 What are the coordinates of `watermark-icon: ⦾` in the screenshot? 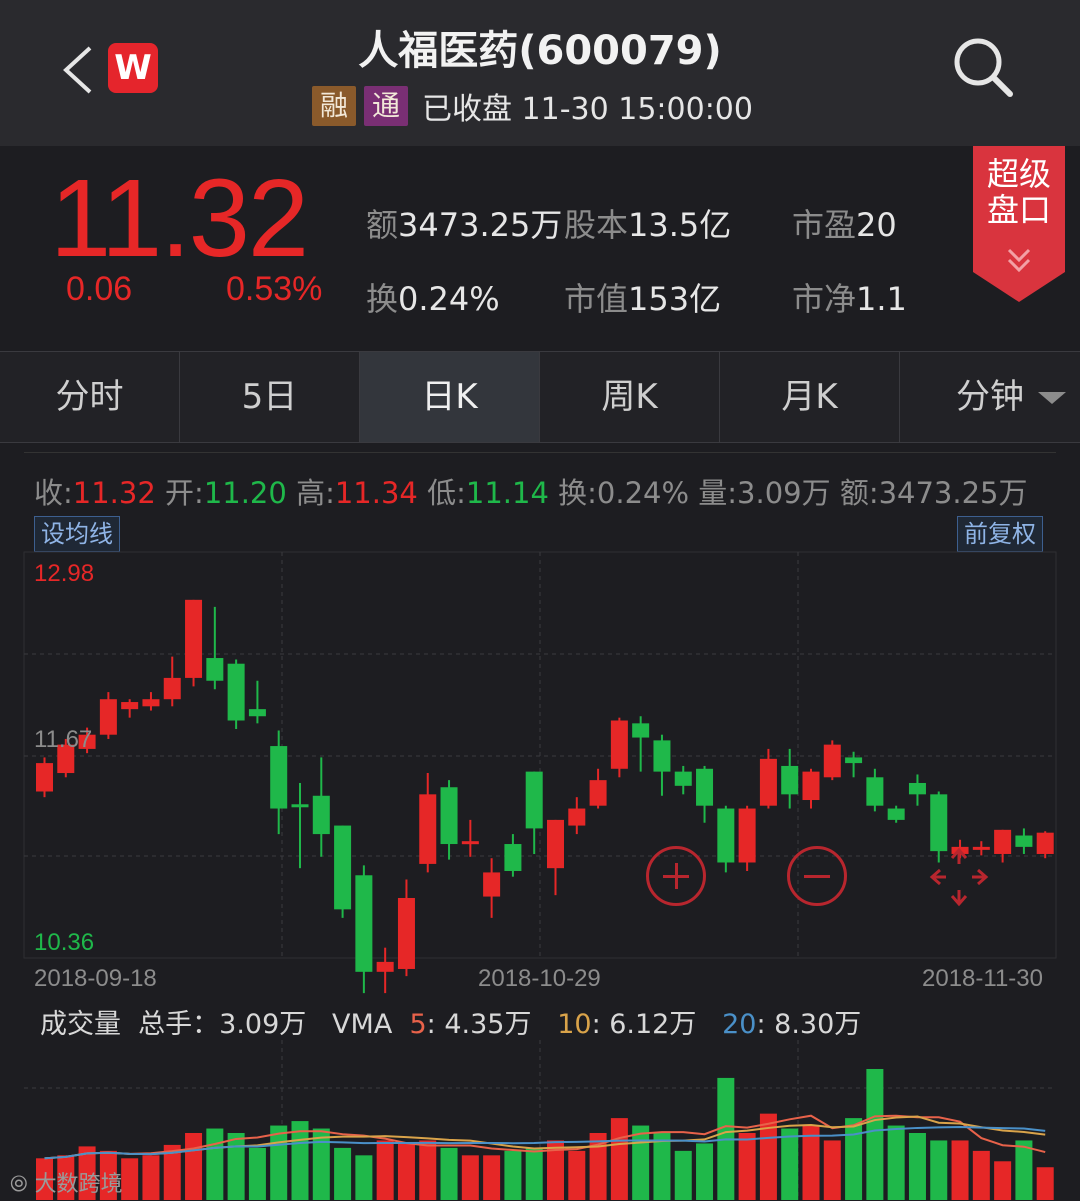 It's located at (22, 1184).